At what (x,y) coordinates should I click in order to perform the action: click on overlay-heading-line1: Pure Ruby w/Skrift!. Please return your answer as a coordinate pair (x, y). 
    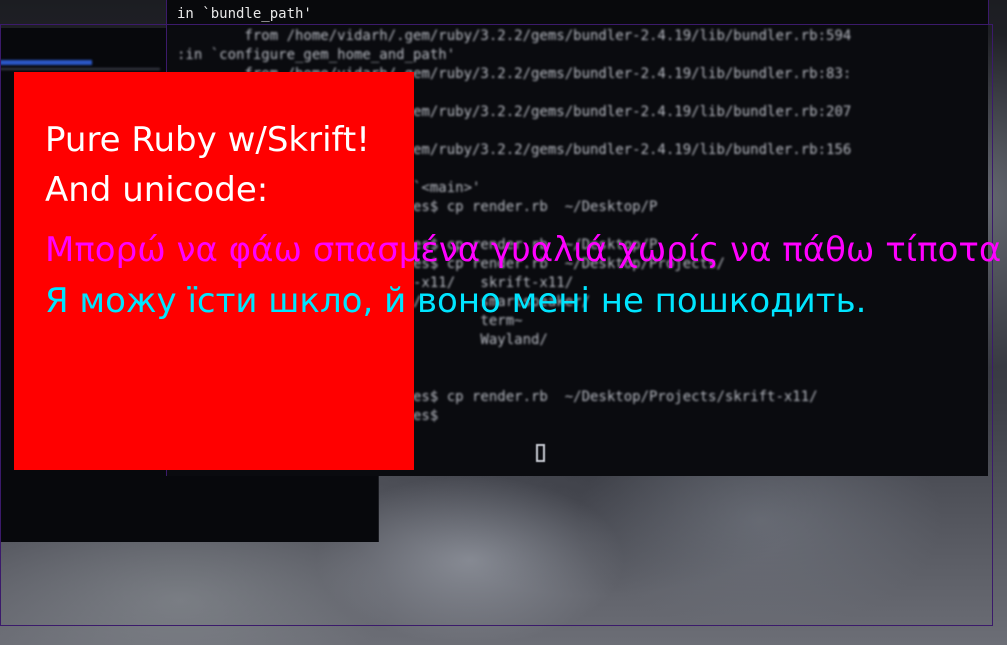
    Looking at the image, I should click on (207, 140).